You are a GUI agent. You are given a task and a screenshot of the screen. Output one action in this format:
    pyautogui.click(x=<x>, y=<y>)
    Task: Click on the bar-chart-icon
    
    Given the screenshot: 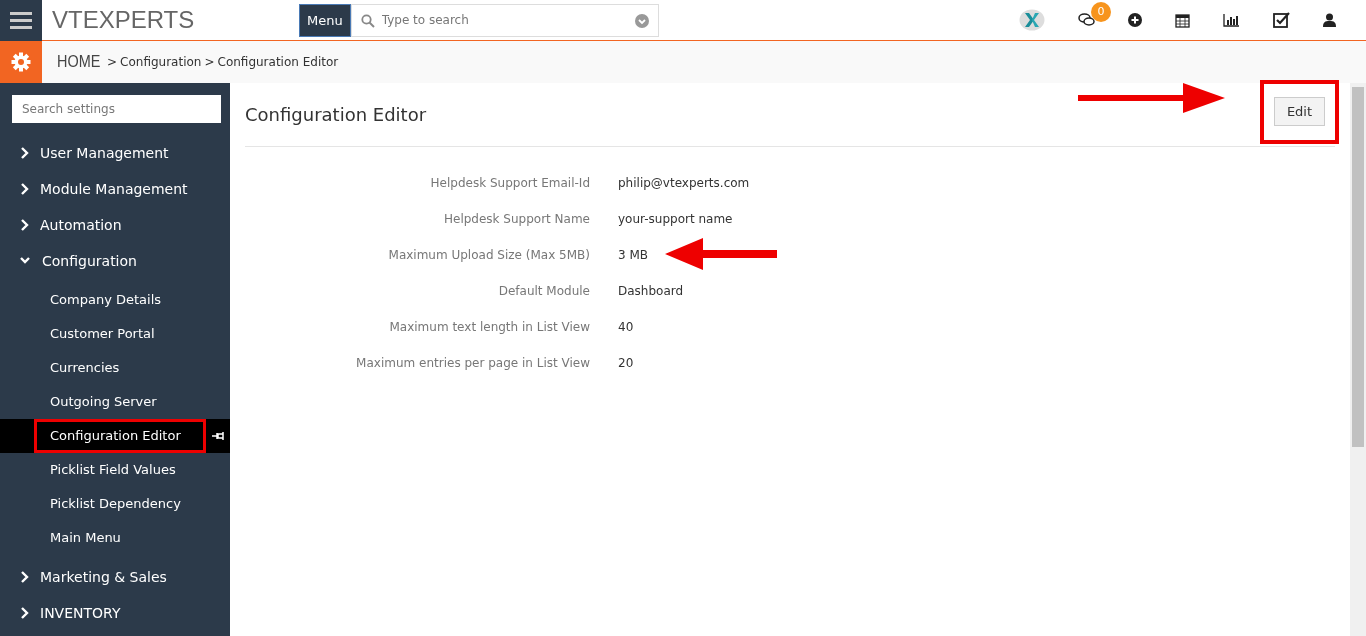 What is the action you would take?
    pyautogui.click(x=1231, y=20)
    